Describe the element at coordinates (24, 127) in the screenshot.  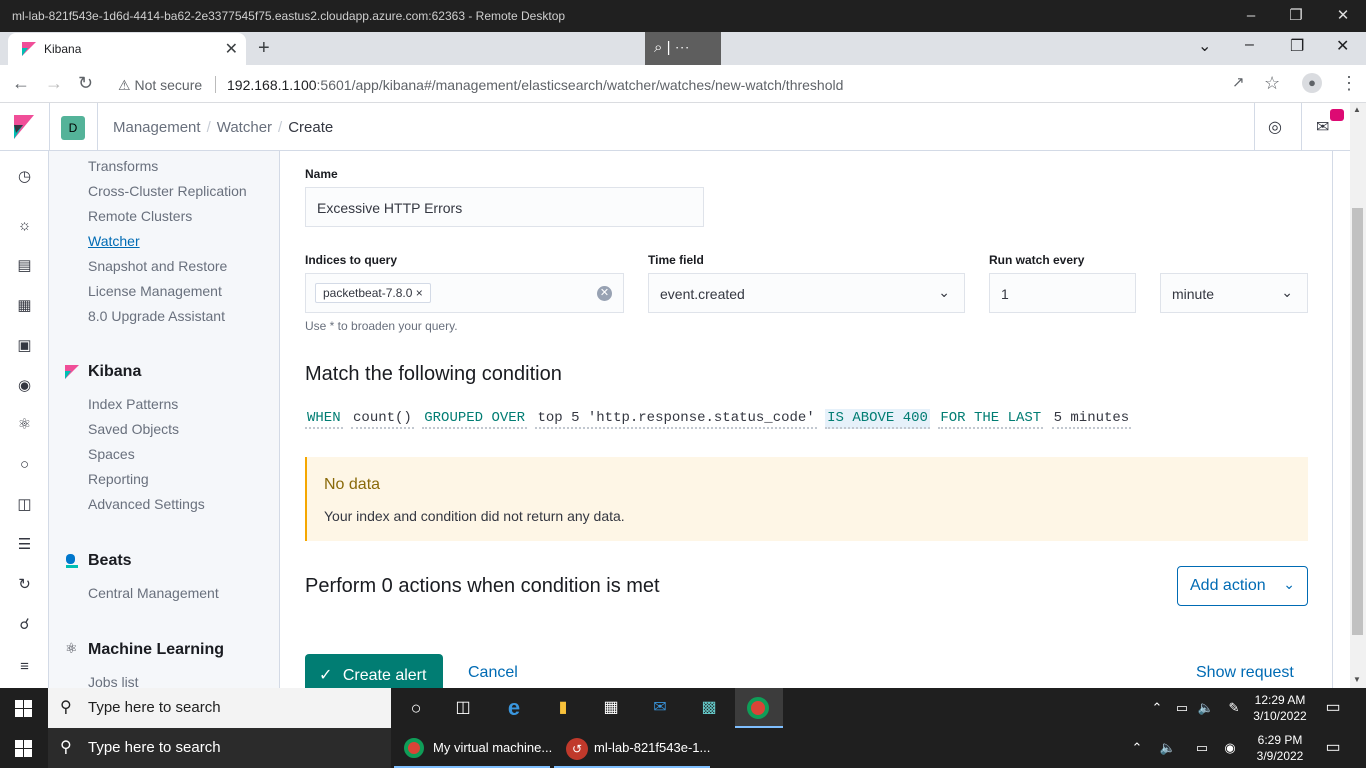
I see `kibana-logo-icon` at that location.